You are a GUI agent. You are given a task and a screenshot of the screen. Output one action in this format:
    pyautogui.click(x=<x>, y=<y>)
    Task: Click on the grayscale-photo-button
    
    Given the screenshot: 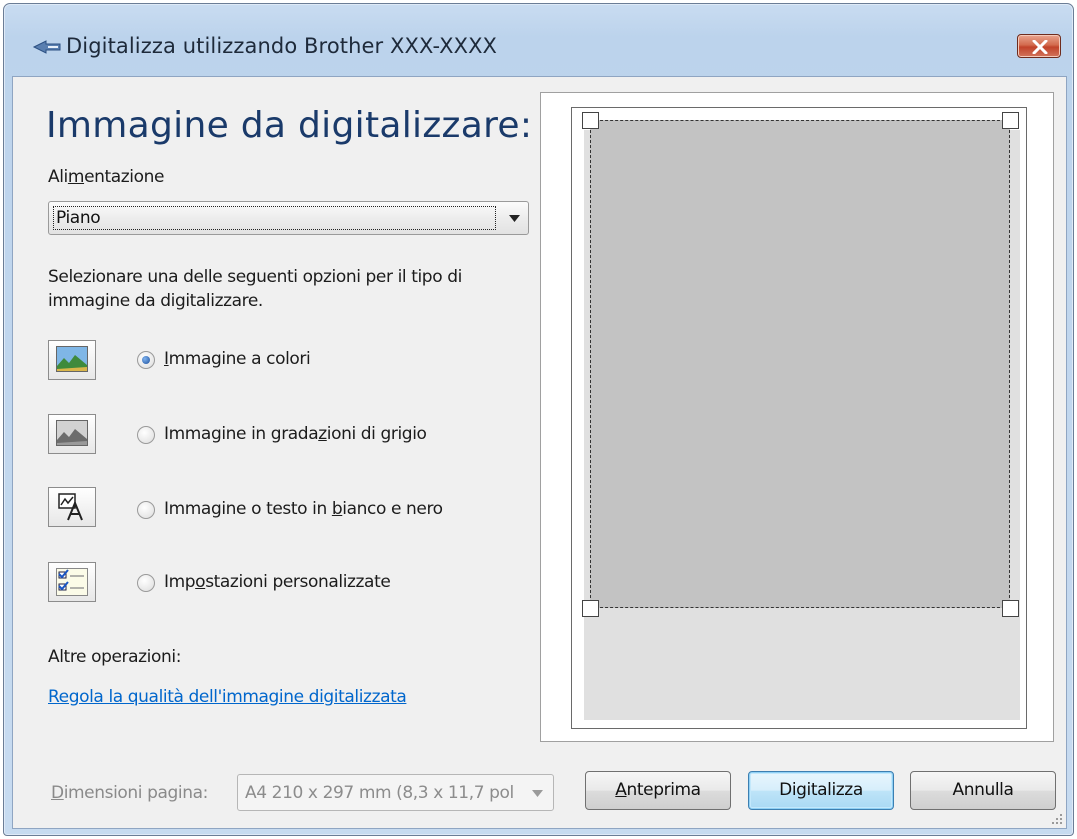 What is the action you would take?
    pyautogui.click(x=72, y=434)
    